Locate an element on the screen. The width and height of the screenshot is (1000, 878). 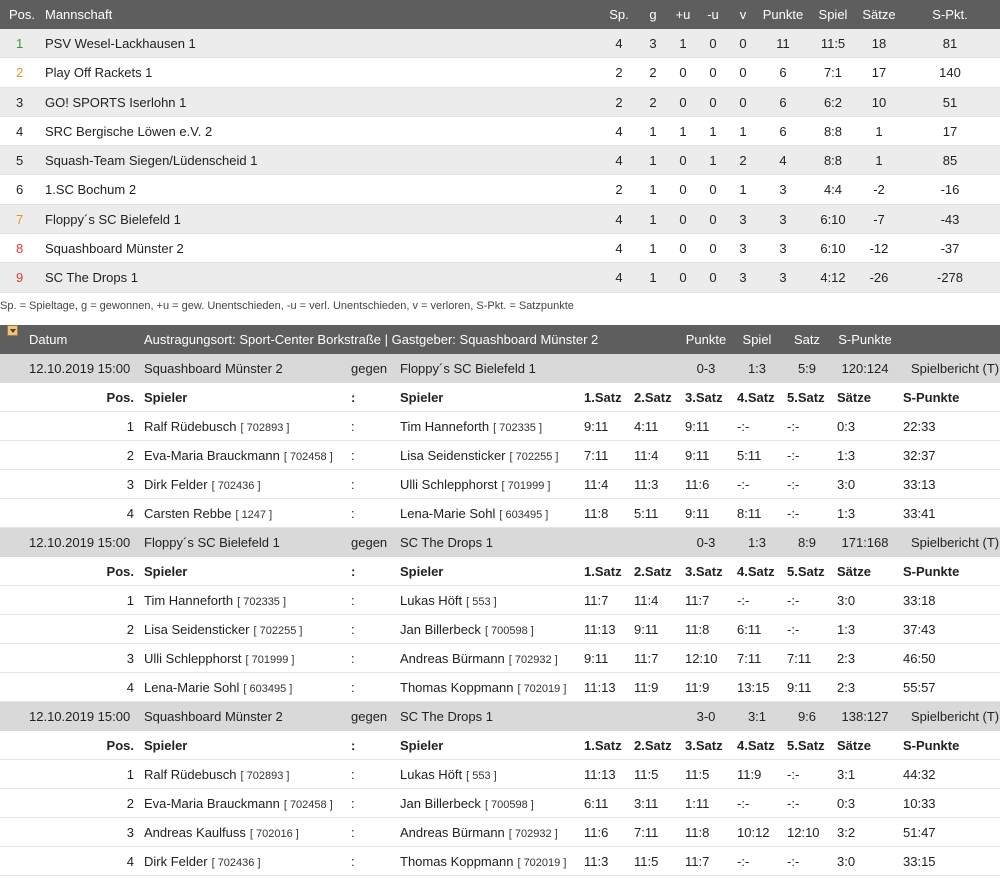
away-team: Floppy´s SC Bielefeld 1 is located at coordinates (468, 368).